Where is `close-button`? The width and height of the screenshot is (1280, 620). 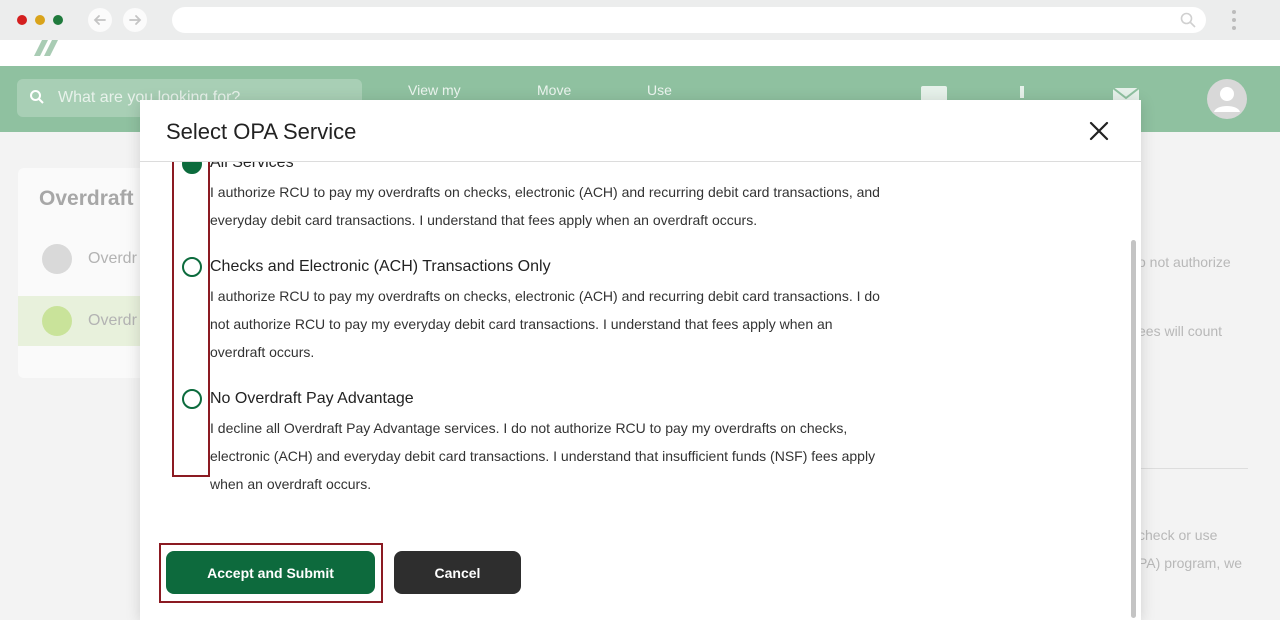
close-button is located at coordinates (1099, 131).